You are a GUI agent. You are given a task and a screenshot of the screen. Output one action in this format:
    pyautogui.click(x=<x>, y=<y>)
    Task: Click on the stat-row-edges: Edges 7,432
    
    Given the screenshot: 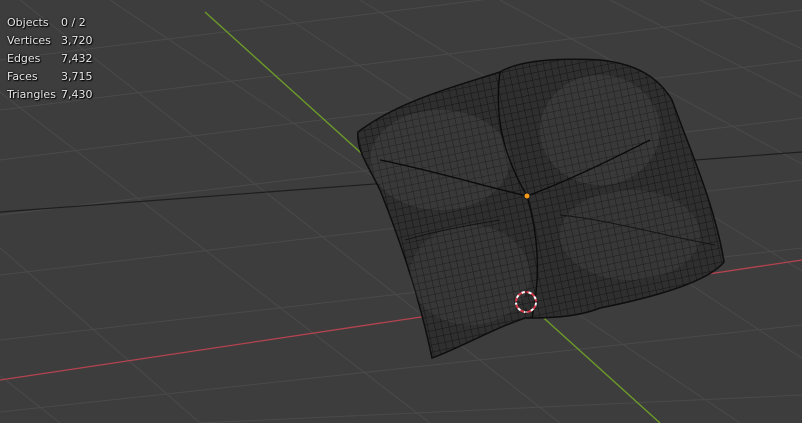 What is the action you would take?
    pyautogui.click(x=50, y=59)
    